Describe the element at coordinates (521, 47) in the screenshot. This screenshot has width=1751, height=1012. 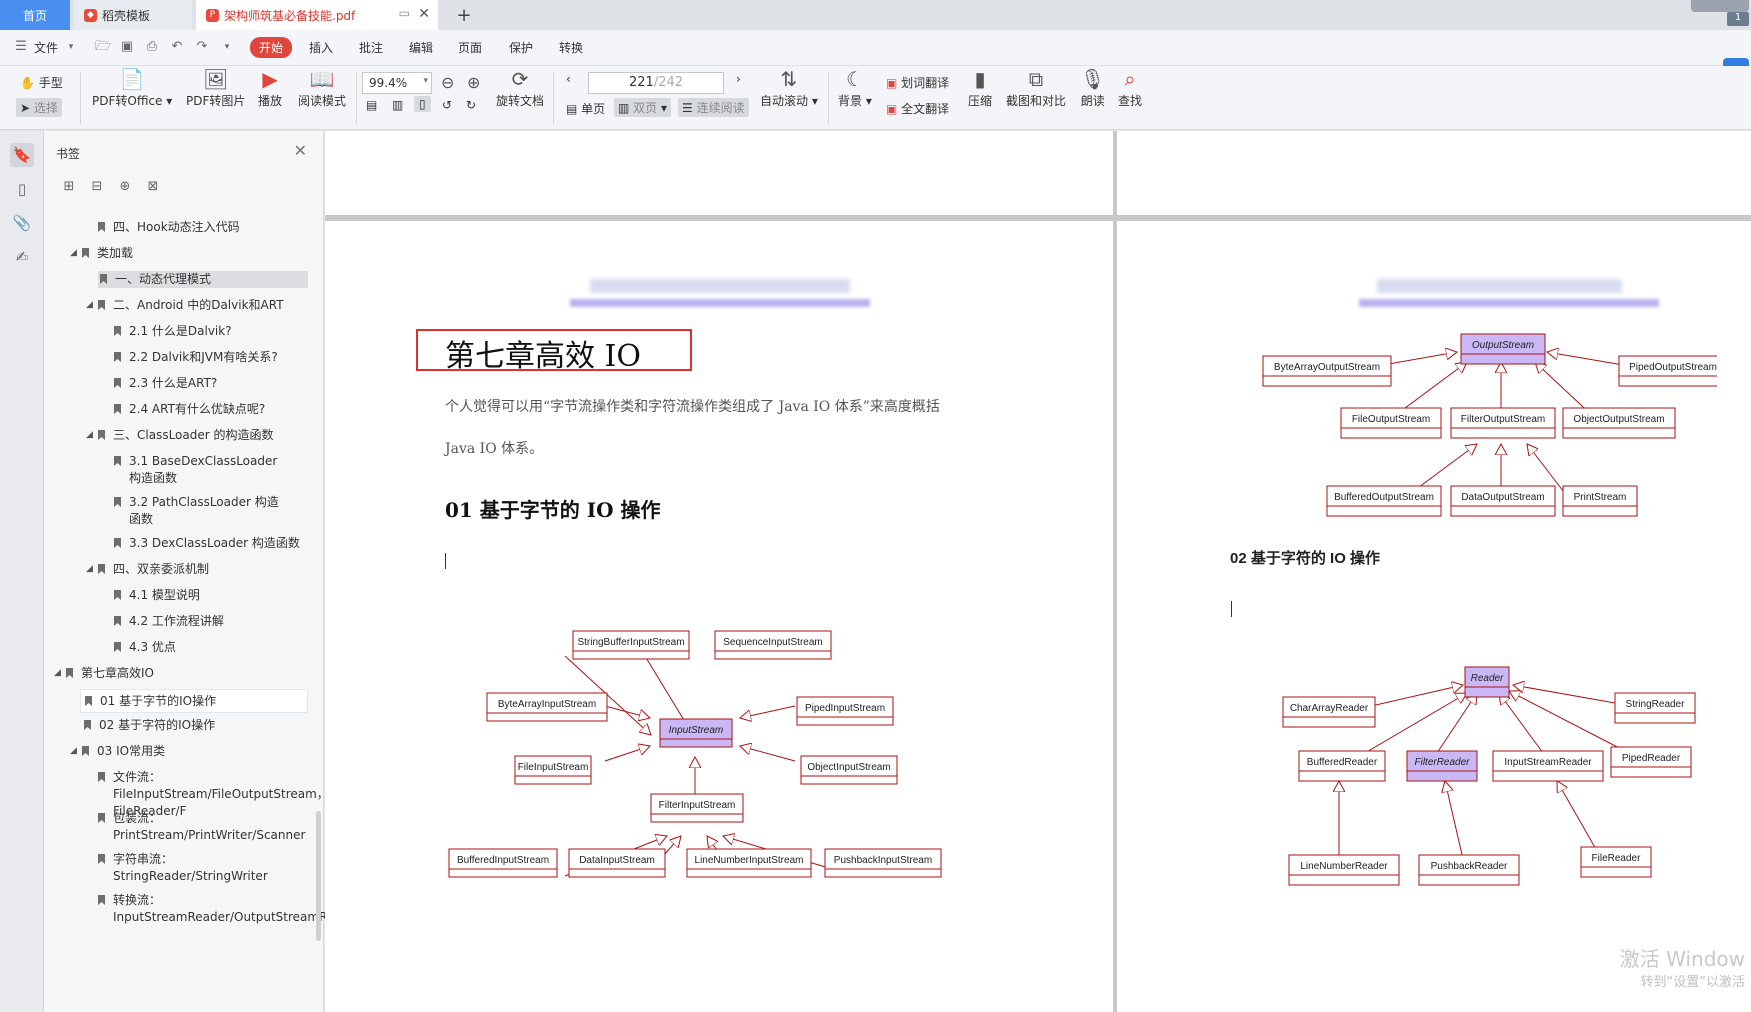
I see `menu-protect: 保护` at that location.